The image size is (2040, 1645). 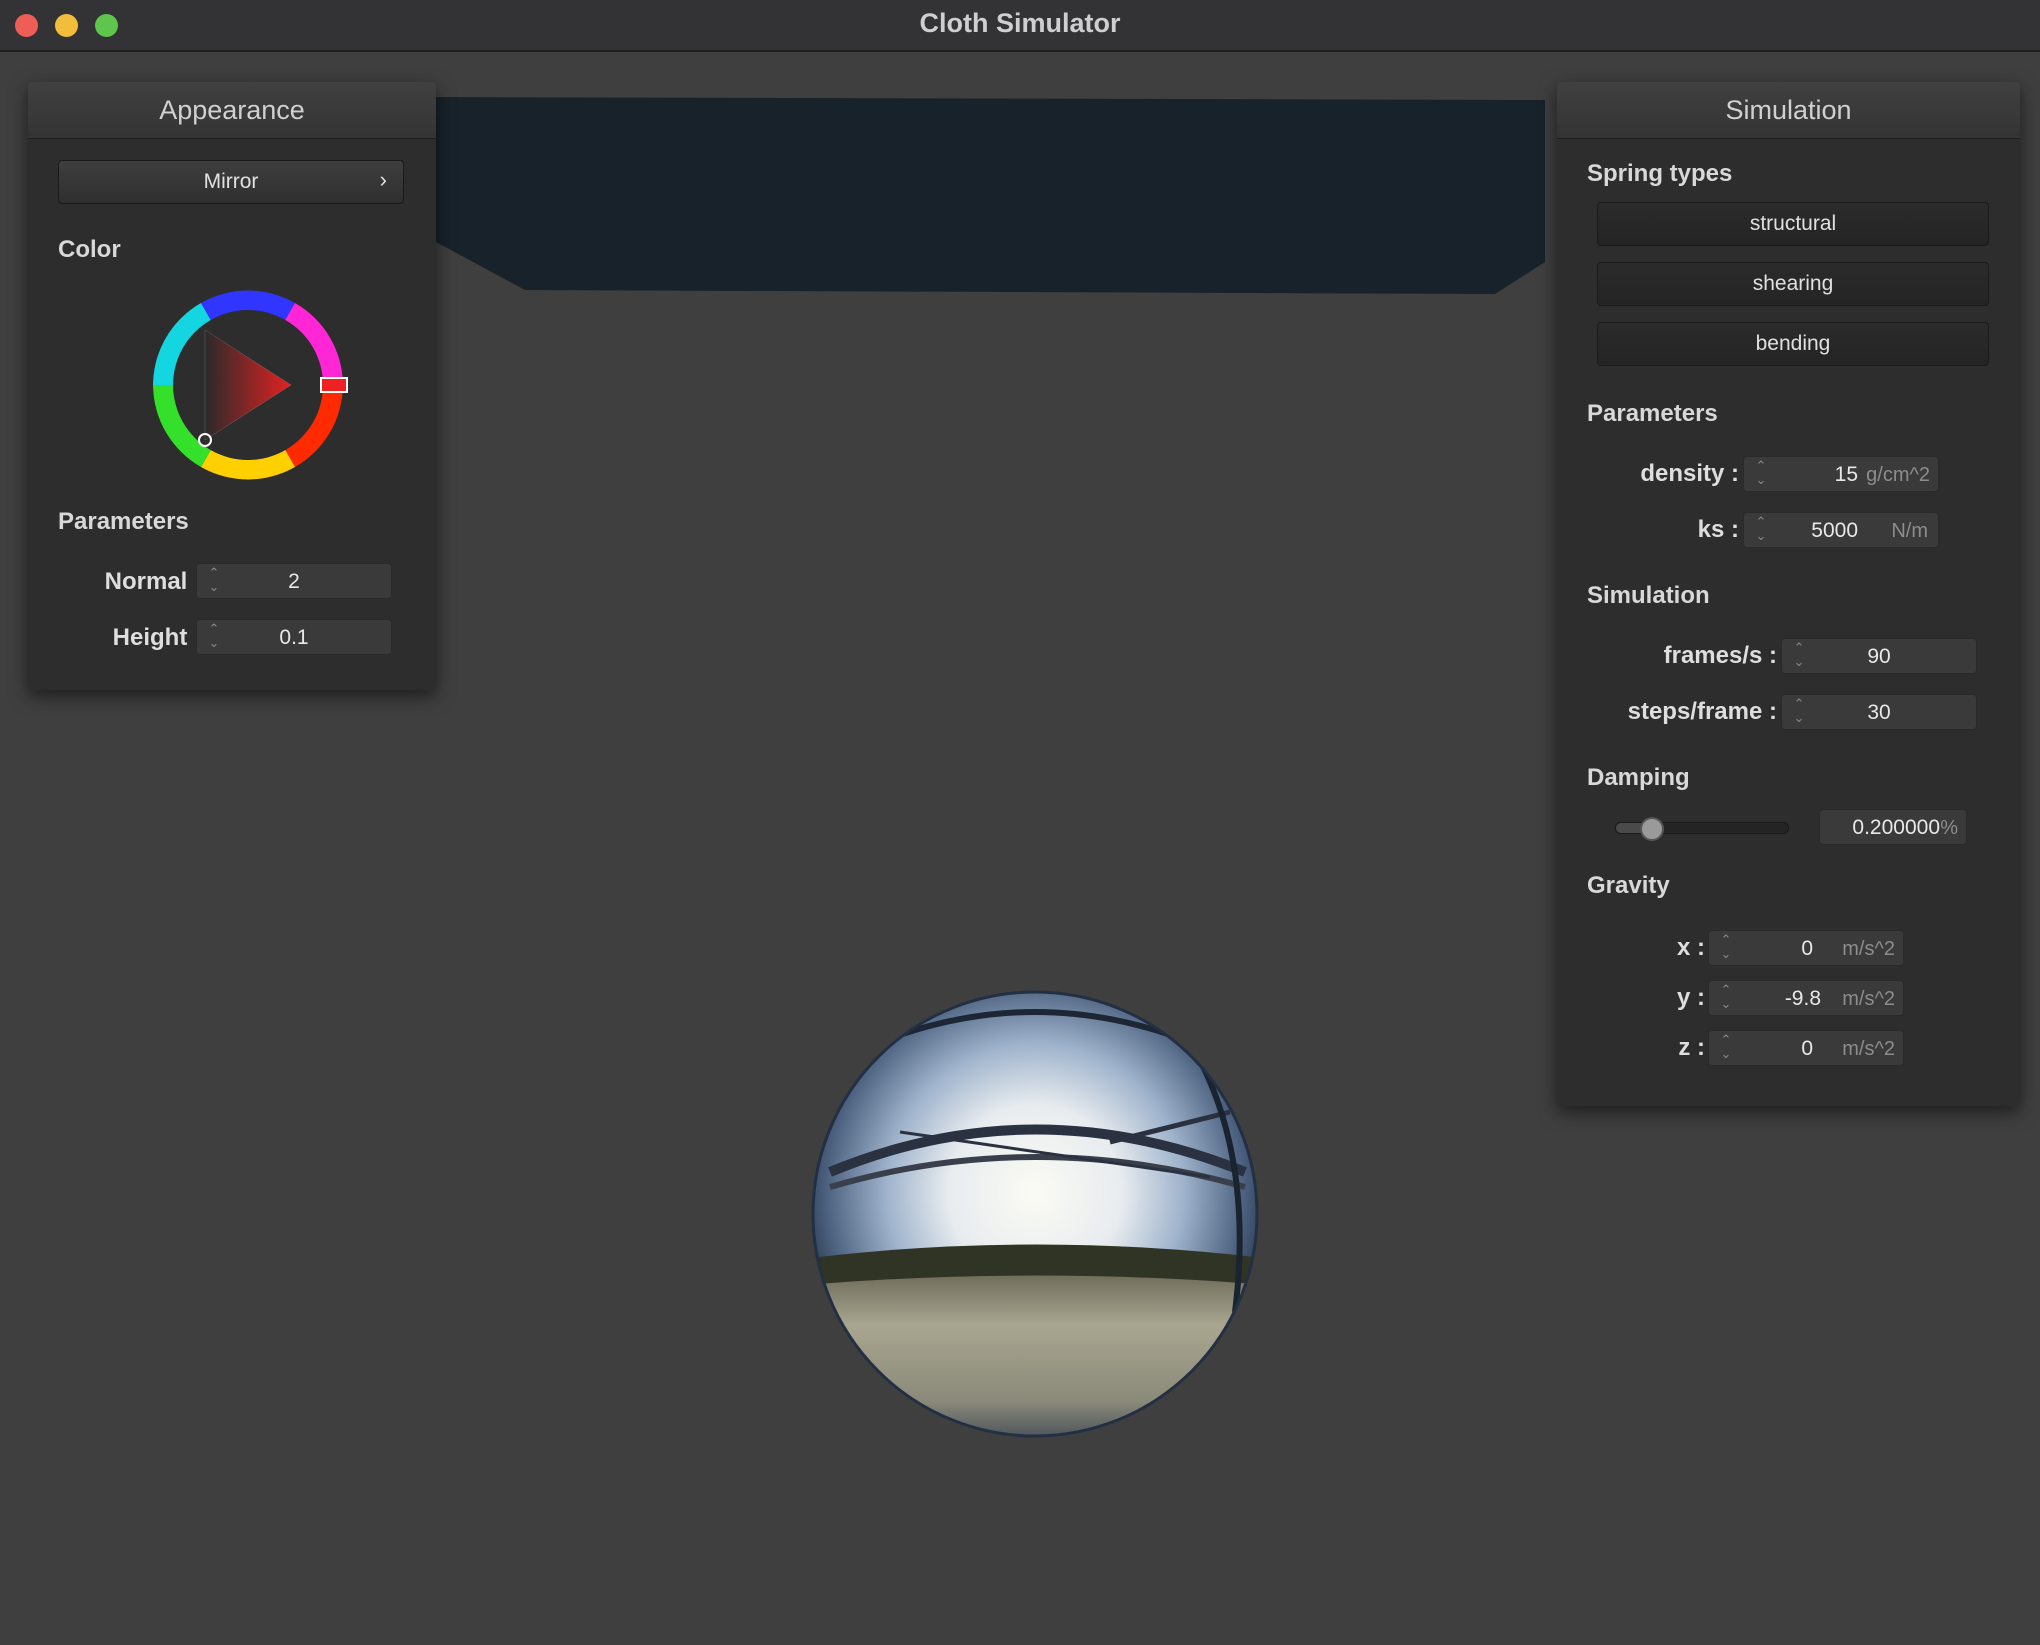 I want to click on gravity-x-unit: m/s^2, so click(x=1868, y=949).